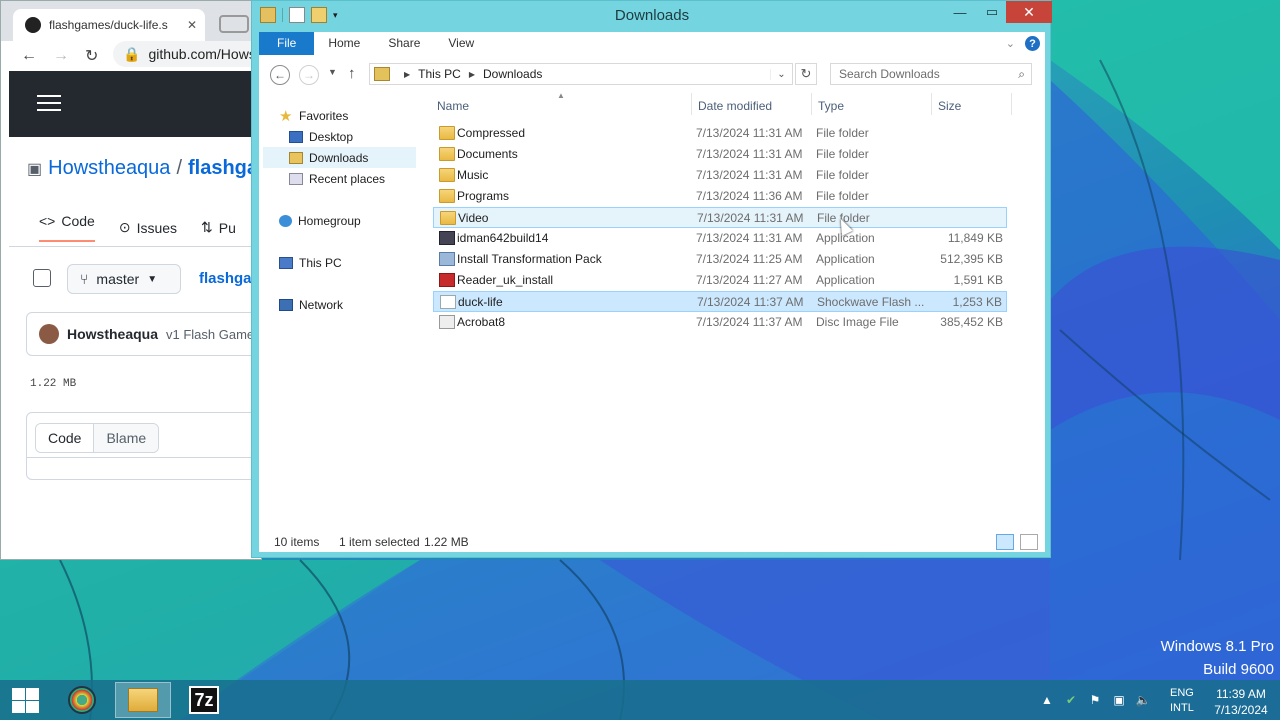 The width and height of the screenshot is (1280, 720). Describe the element at coordinates (448, 218) in the screenshot. I see `folder-icon` at that location.